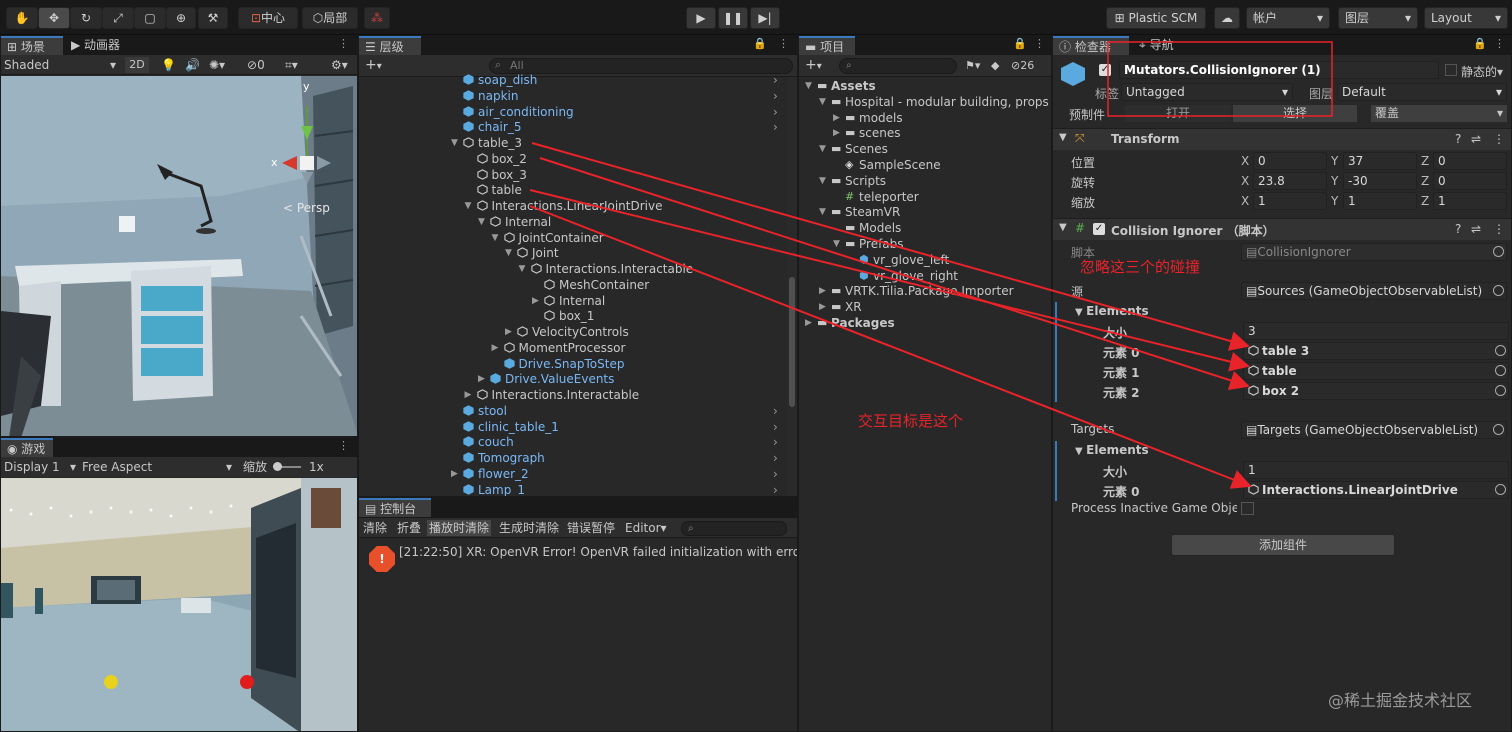  Describe the element at coordinates (1376, 351) in the screenshot. I see `element-object-field: table 3` at that location.